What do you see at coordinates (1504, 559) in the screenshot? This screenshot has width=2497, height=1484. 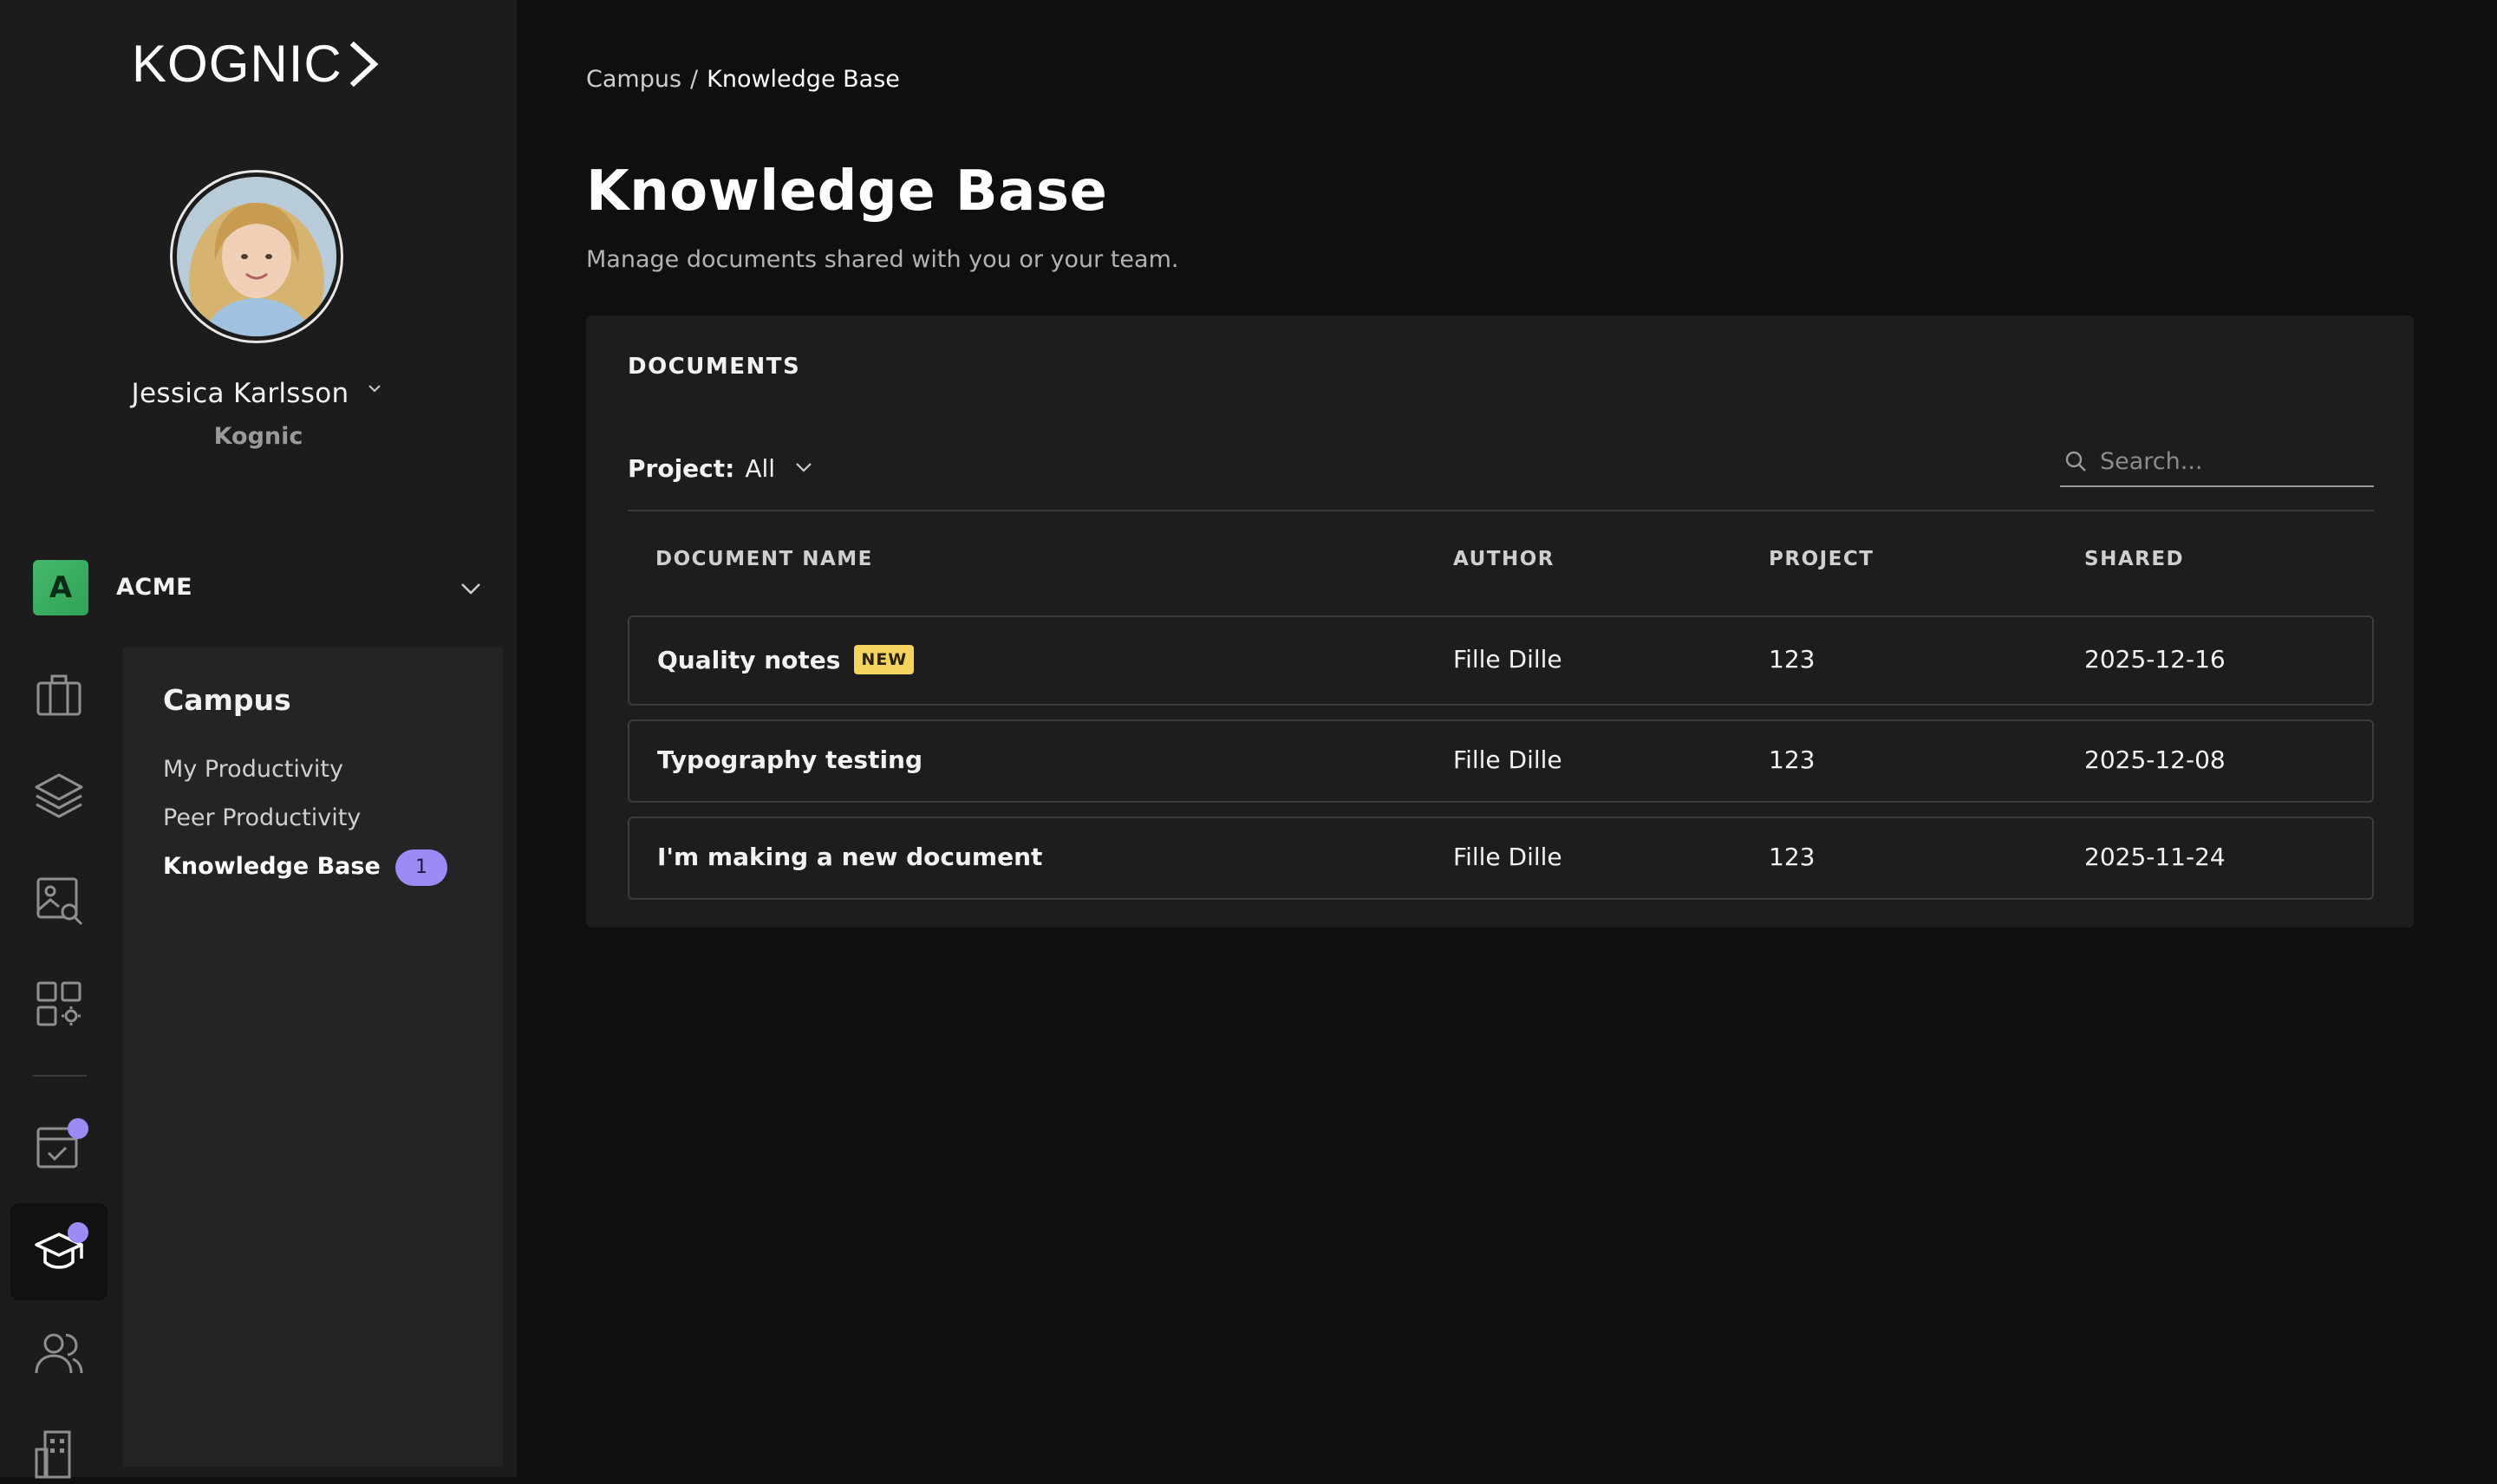 I see `column-header-author: AUTHOR` at bounding box center [1504, 559].